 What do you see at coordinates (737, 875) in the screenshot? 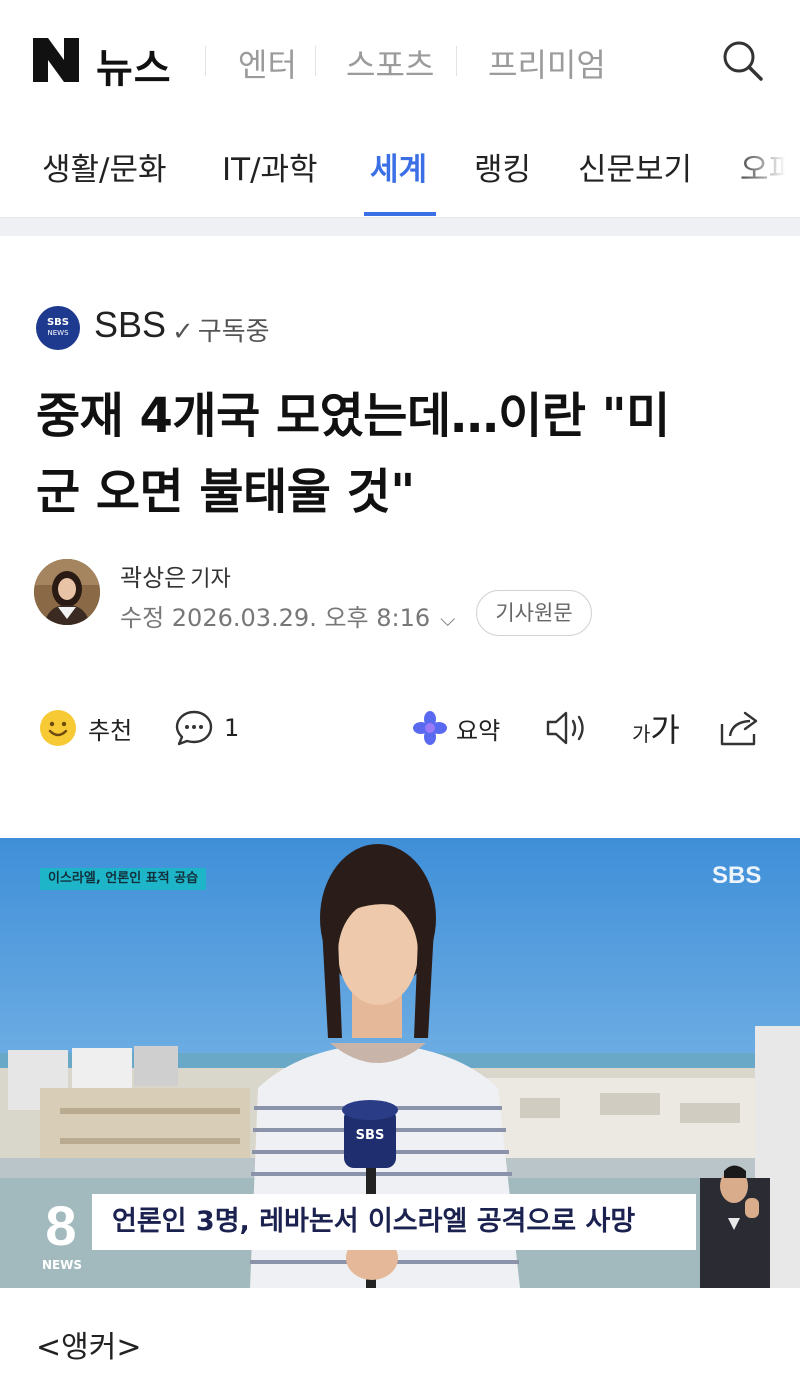
I see `channel-watermark: SBS` at bounding box center [737, 875].